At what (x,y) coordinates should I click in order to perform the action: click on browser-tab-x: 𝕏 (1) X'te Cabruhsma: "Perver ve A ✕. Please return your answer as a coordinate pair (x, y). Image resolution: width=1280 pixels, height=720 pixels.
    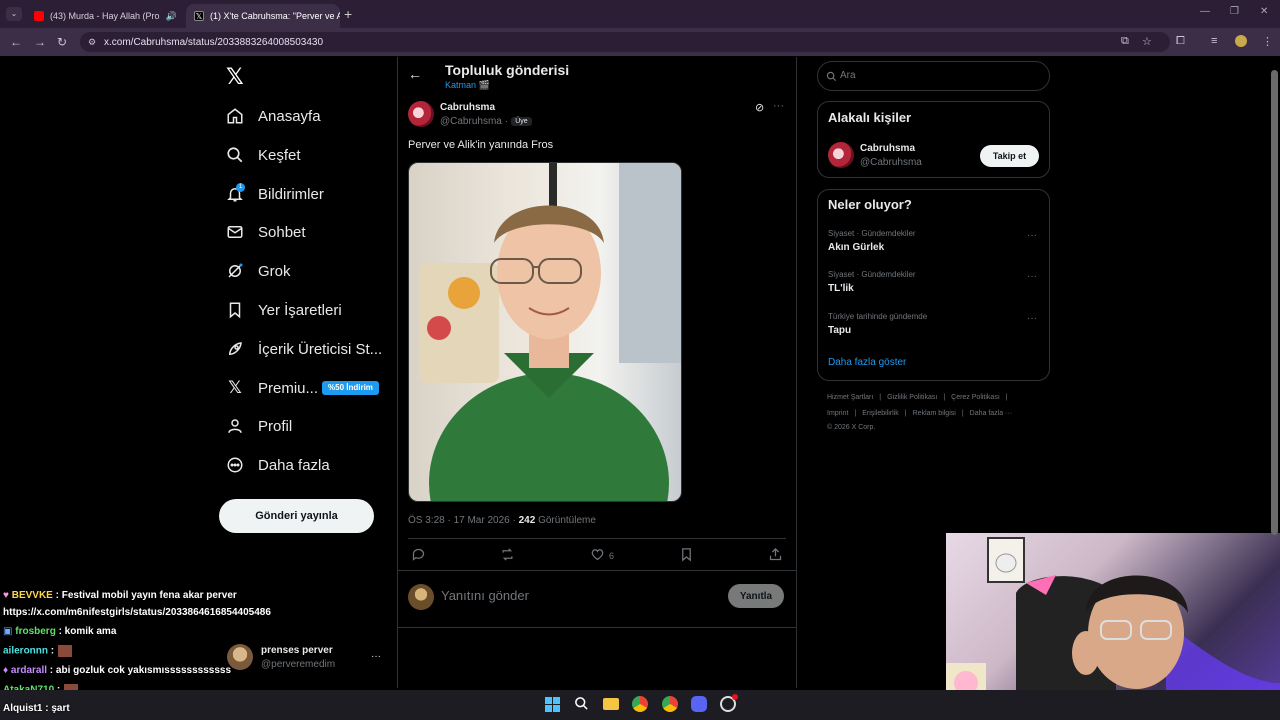
    Looking at the image, I should click on (263, 16).